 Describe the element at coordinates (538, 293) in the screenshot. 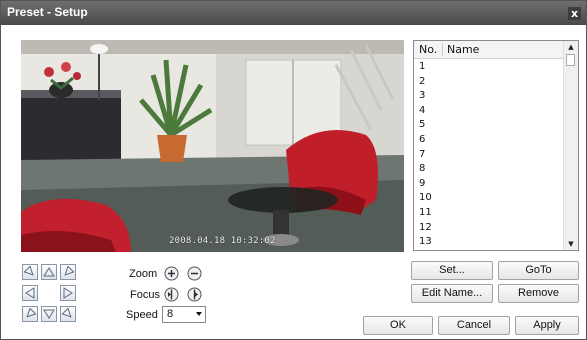

I see `remove-preset-button: Remove` at that location.